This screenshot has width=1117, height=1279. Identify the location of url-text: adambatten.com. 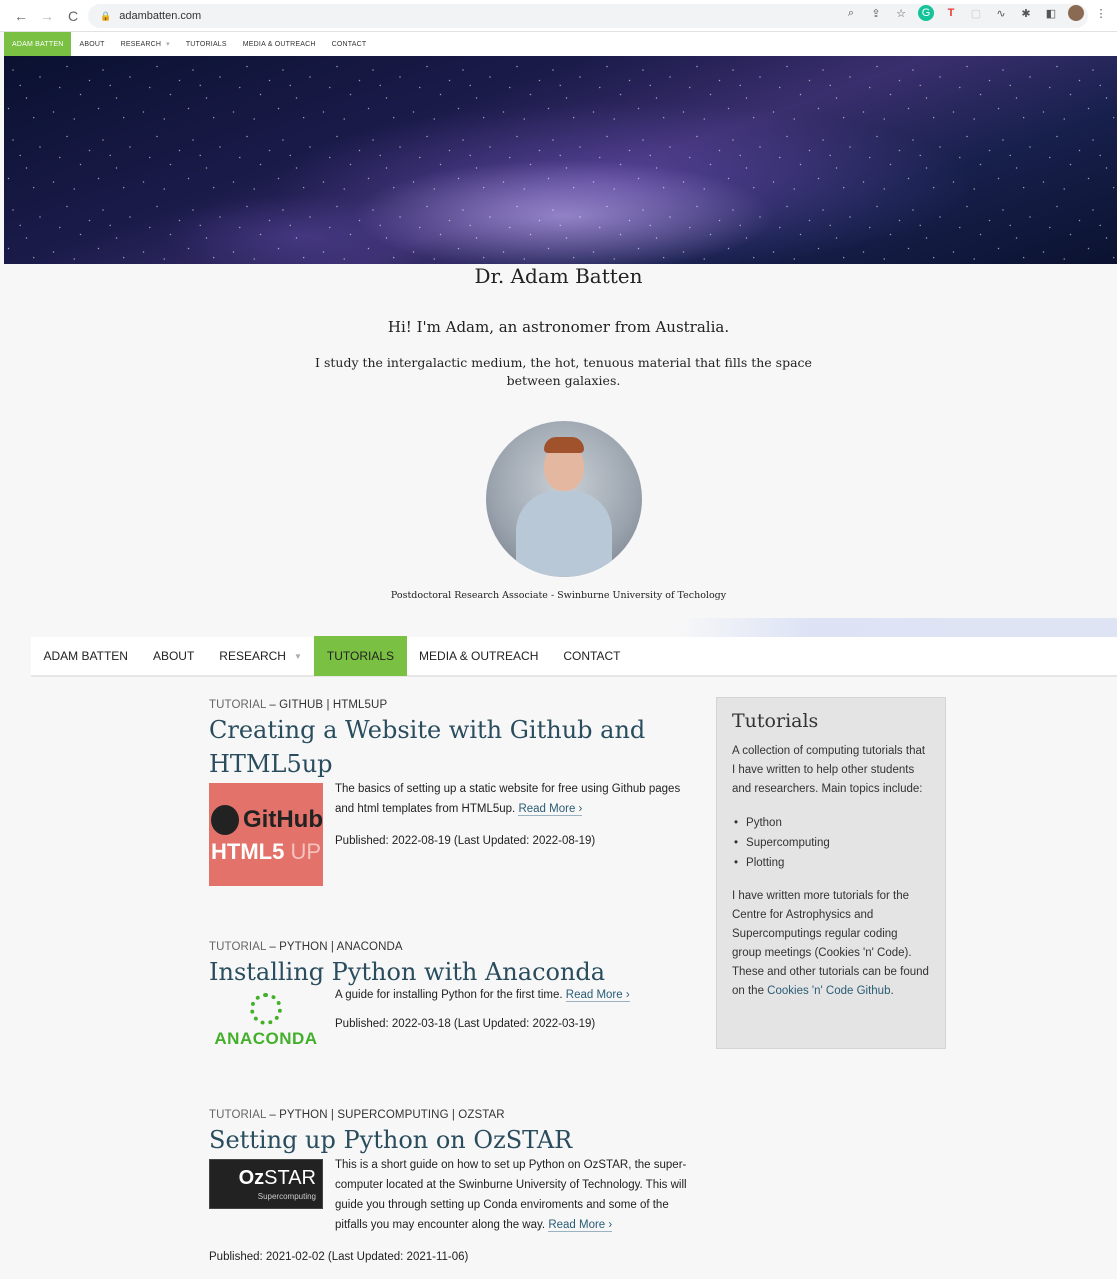
(160, 16).